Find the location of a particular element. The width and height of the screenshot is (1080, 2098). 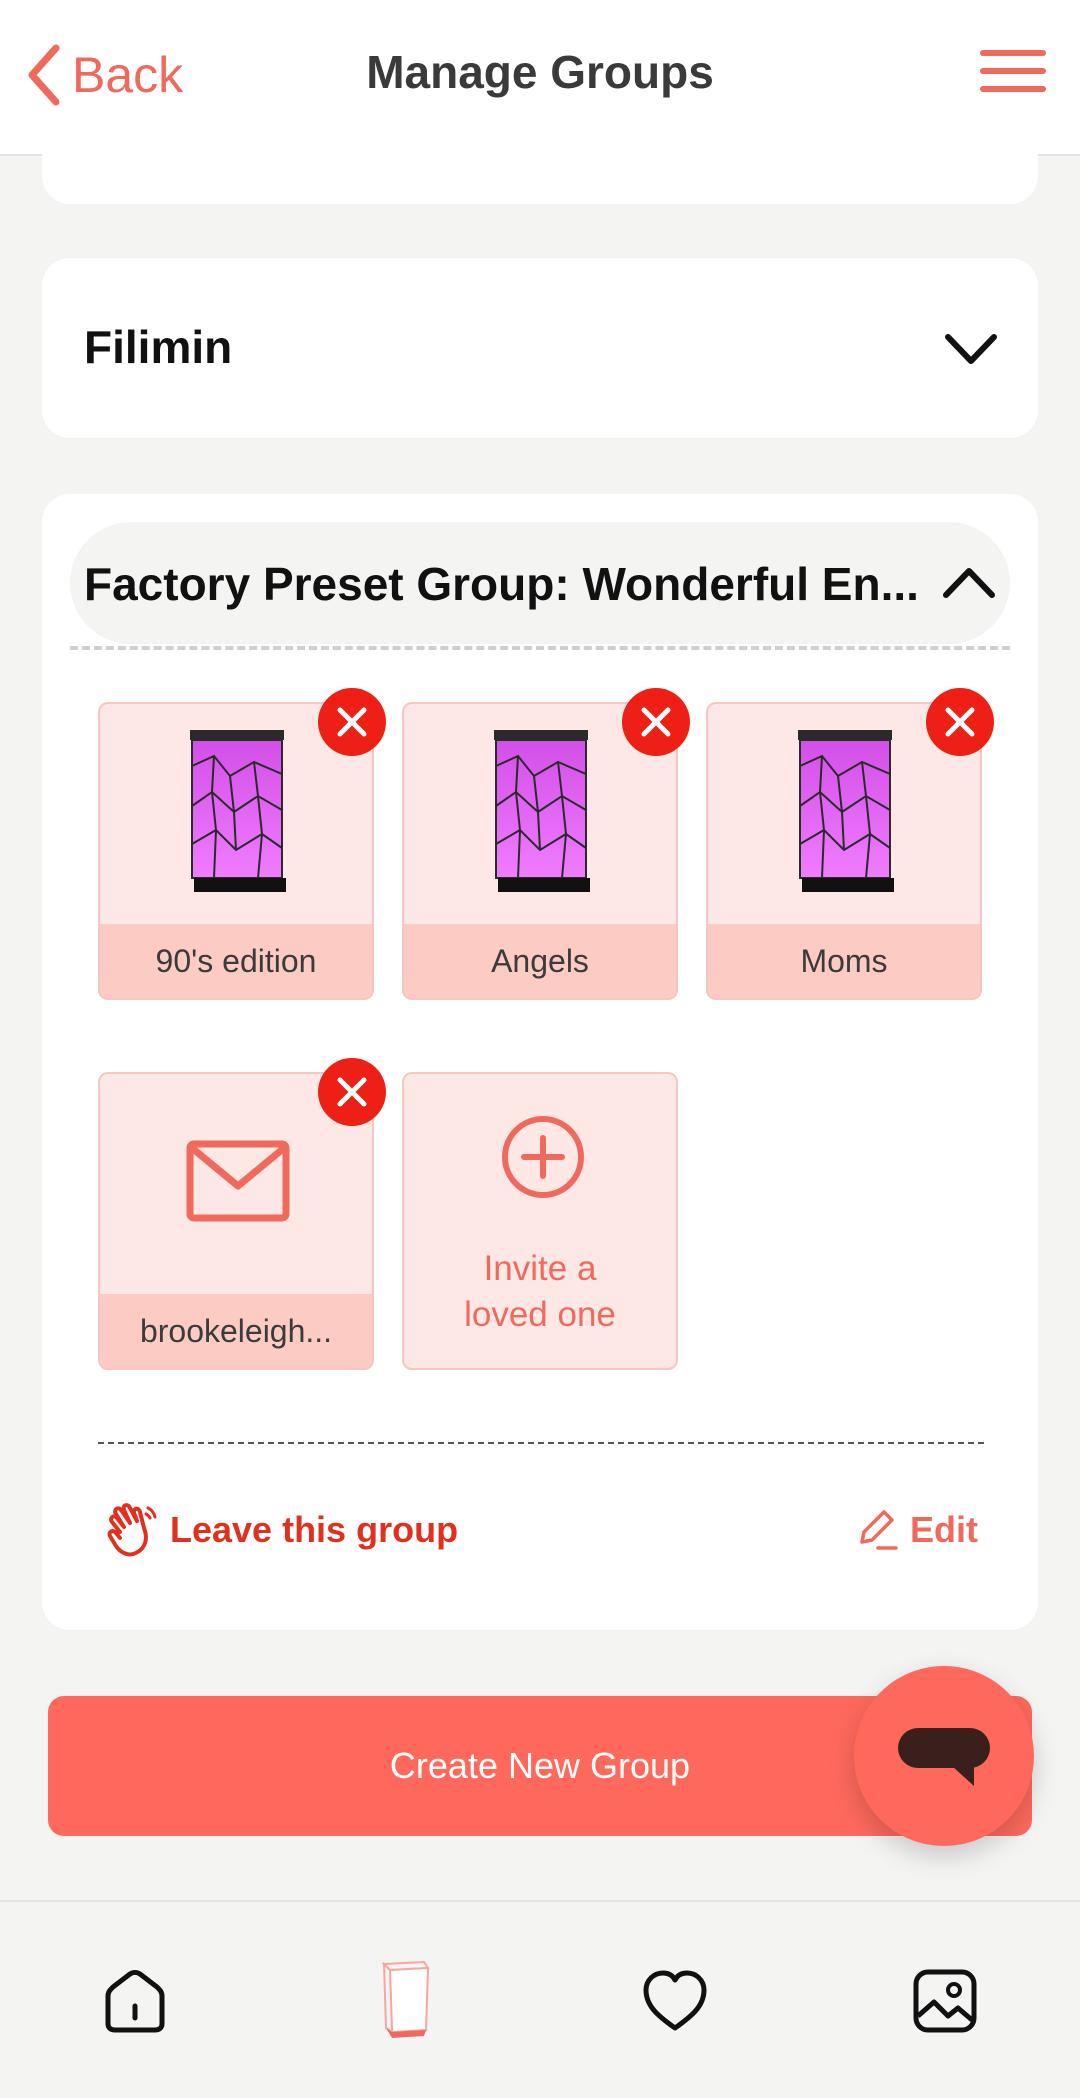

edit-group-button: Edit is located at coordinates (917, 1530).